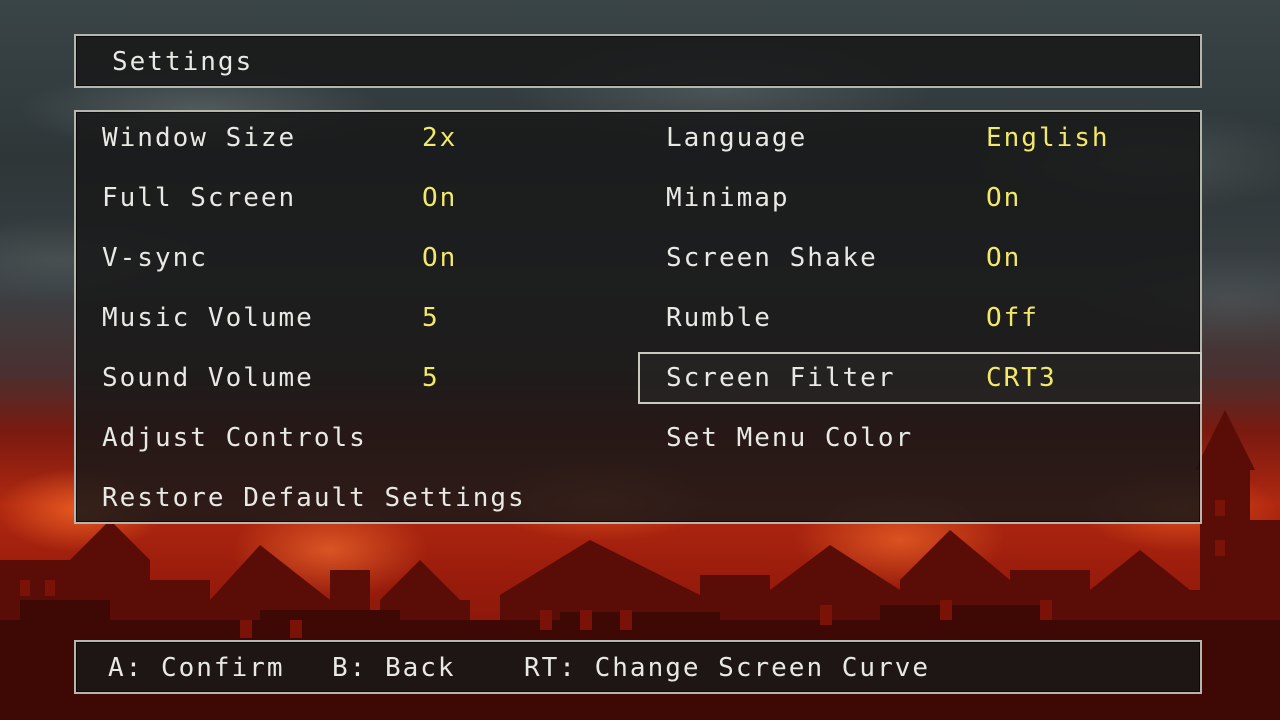 This screenshot has width=1280, height=720. Describe the element at coordinates (155, 258) in the screenshot. I see `option-label: V-sync` at that location.